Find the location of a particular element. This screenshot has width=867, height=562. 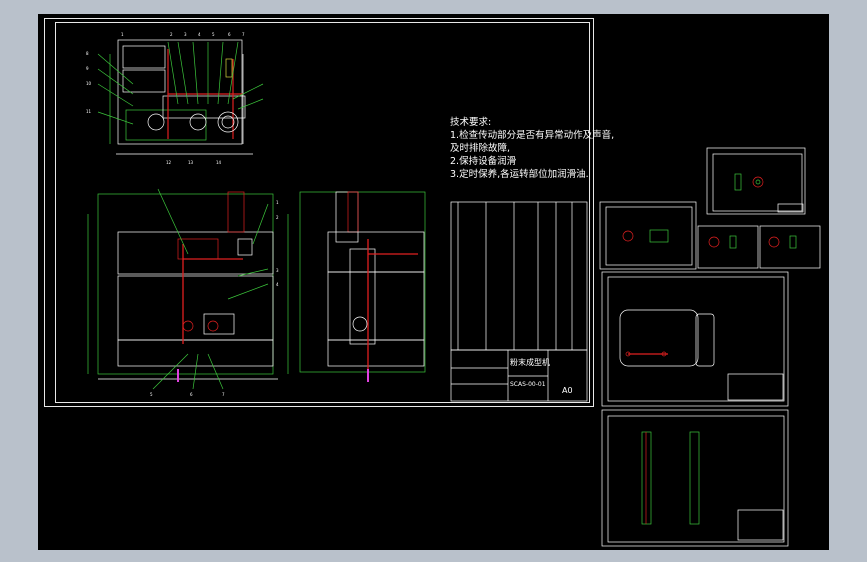

side-view is located at coordinates (362, 286).